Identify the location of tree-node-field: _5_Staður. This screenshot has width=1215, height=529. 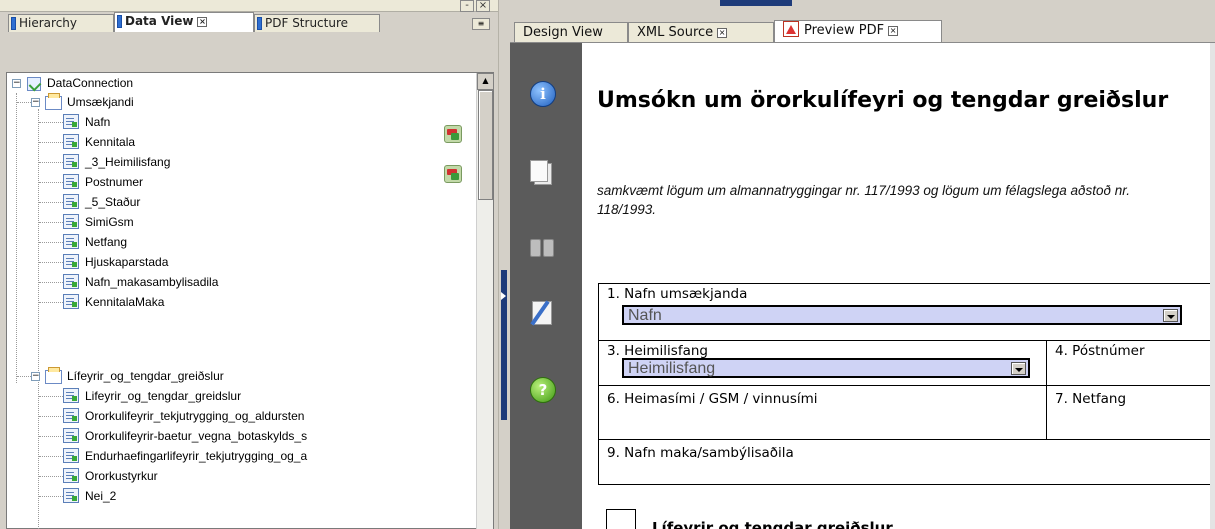
(112, 202).